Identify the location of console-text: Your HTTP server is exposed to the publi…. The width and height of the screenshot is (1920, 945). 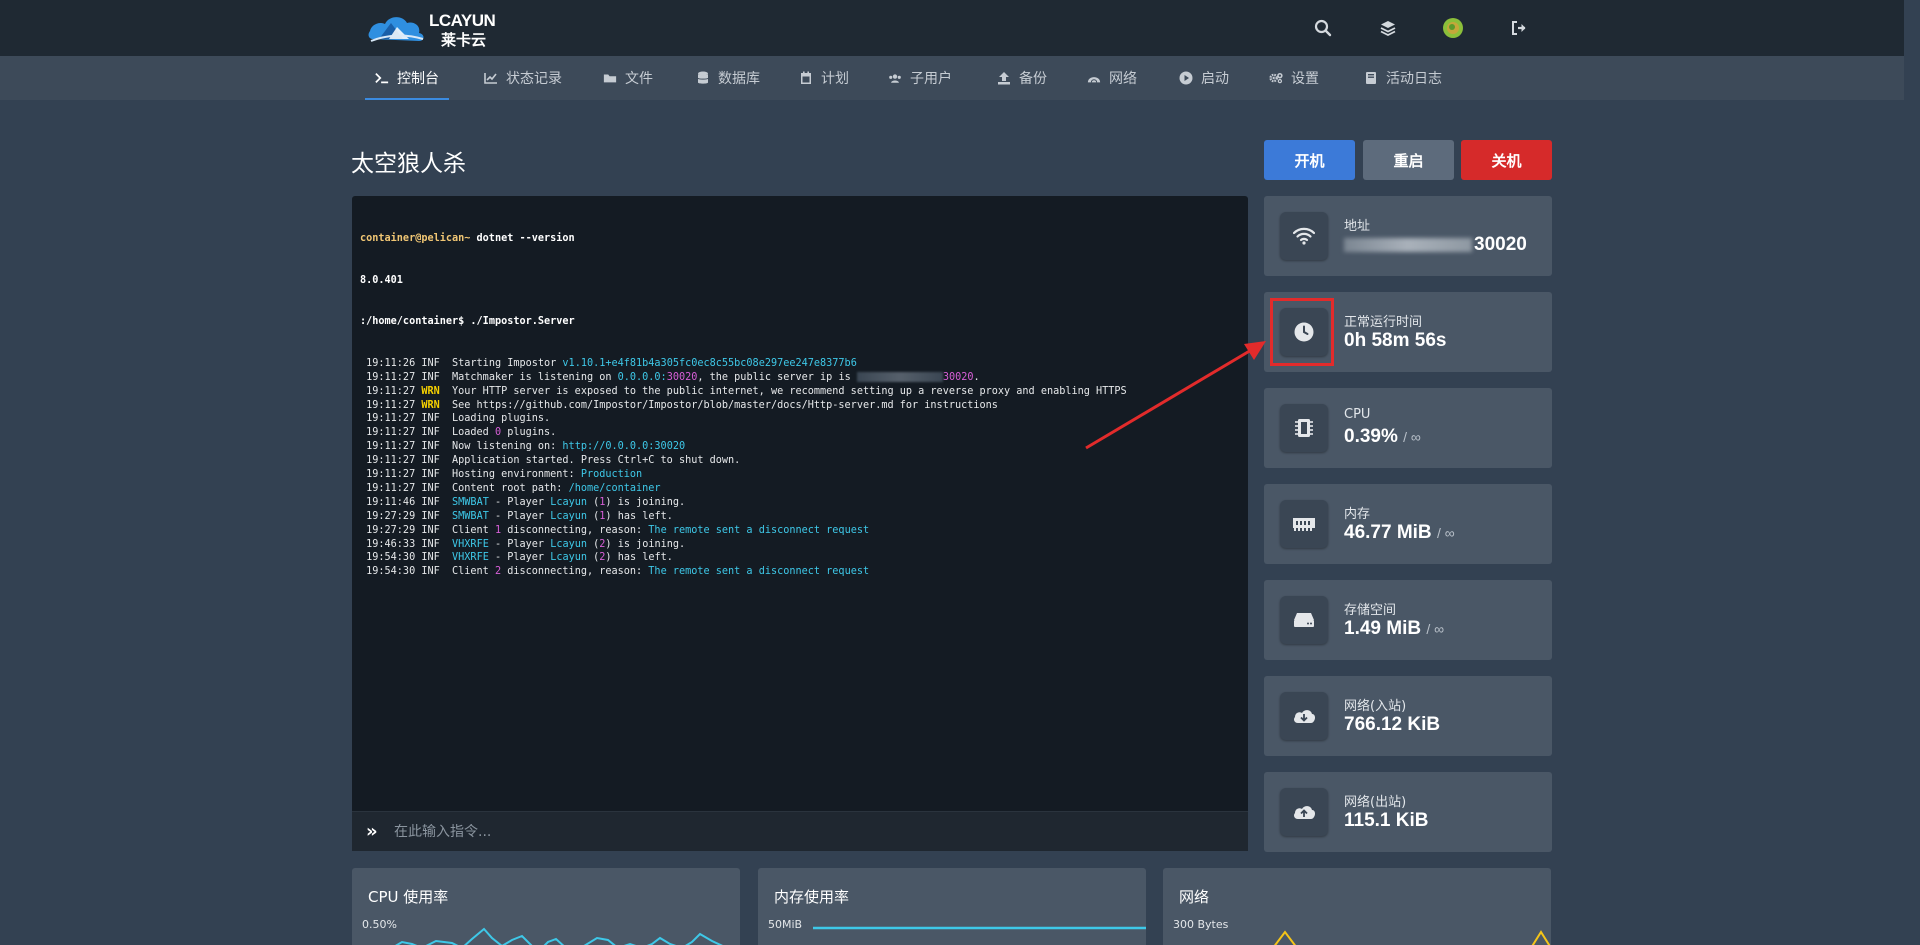
(783, 391).